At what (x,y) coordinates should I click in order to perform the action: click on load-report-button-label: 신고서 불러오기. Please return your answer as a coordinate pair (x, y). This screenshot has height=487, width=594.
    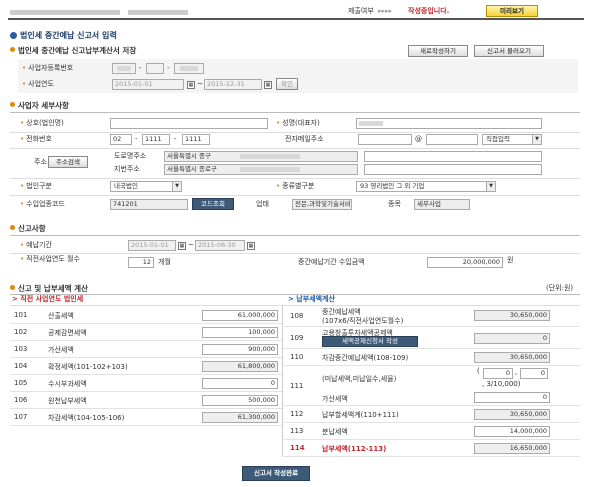
    Looking at the image, I should click on (509, 51).